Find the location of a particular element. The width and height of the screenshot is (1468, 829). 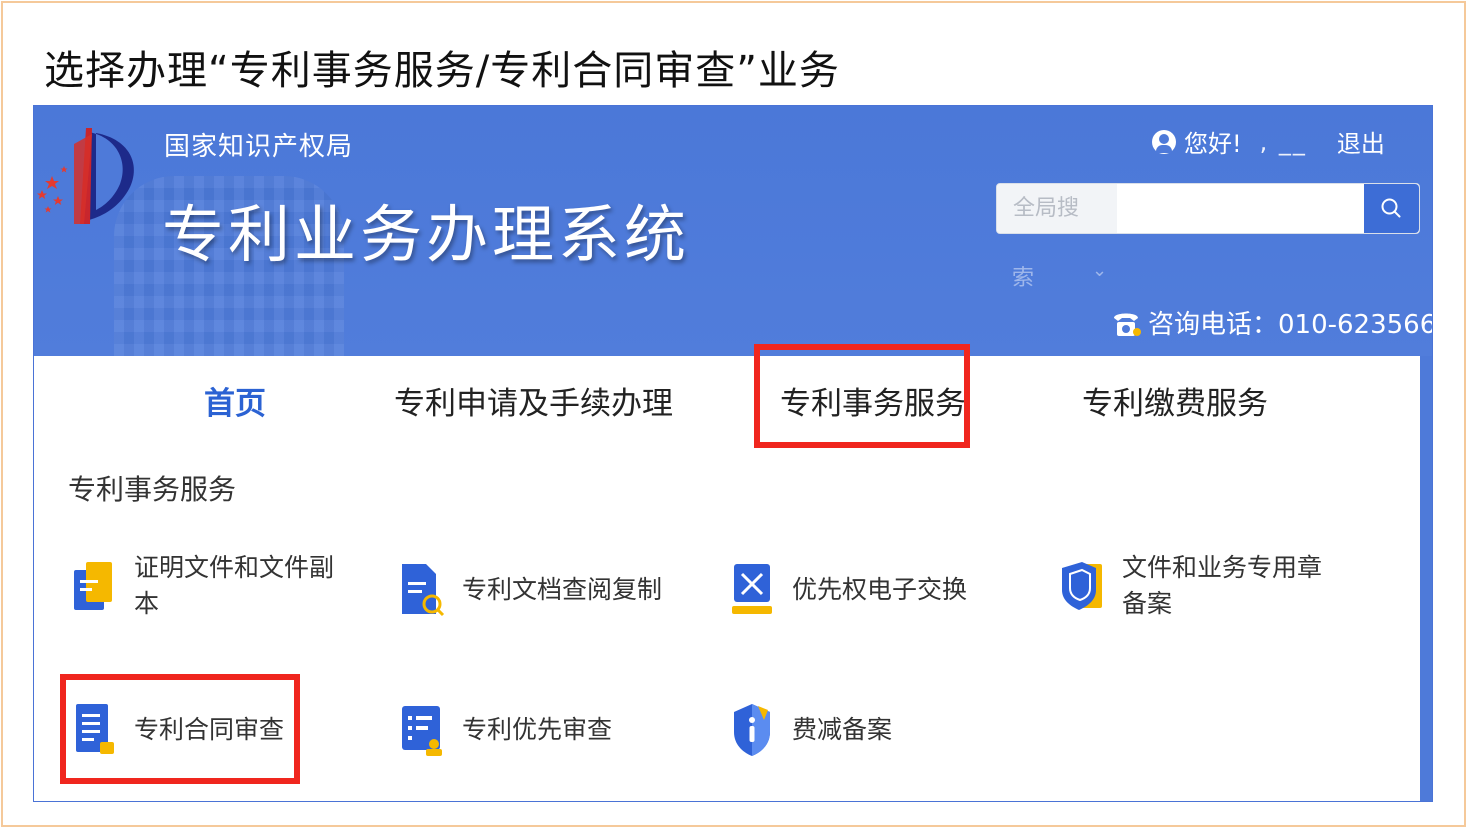

user-avatar-icon is located at coordinates (1164, 141).